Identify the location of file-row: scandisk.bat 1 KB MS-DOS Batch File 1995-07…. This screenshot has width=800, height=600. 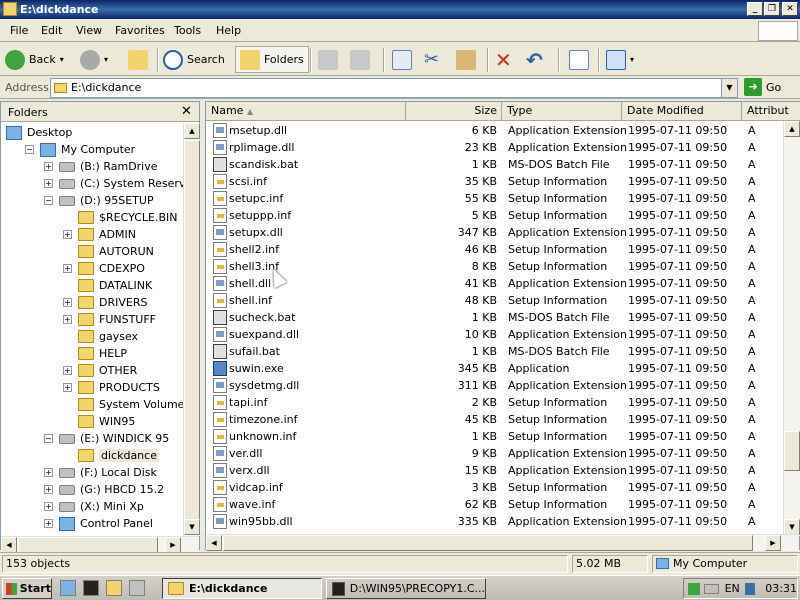
(494, 164).